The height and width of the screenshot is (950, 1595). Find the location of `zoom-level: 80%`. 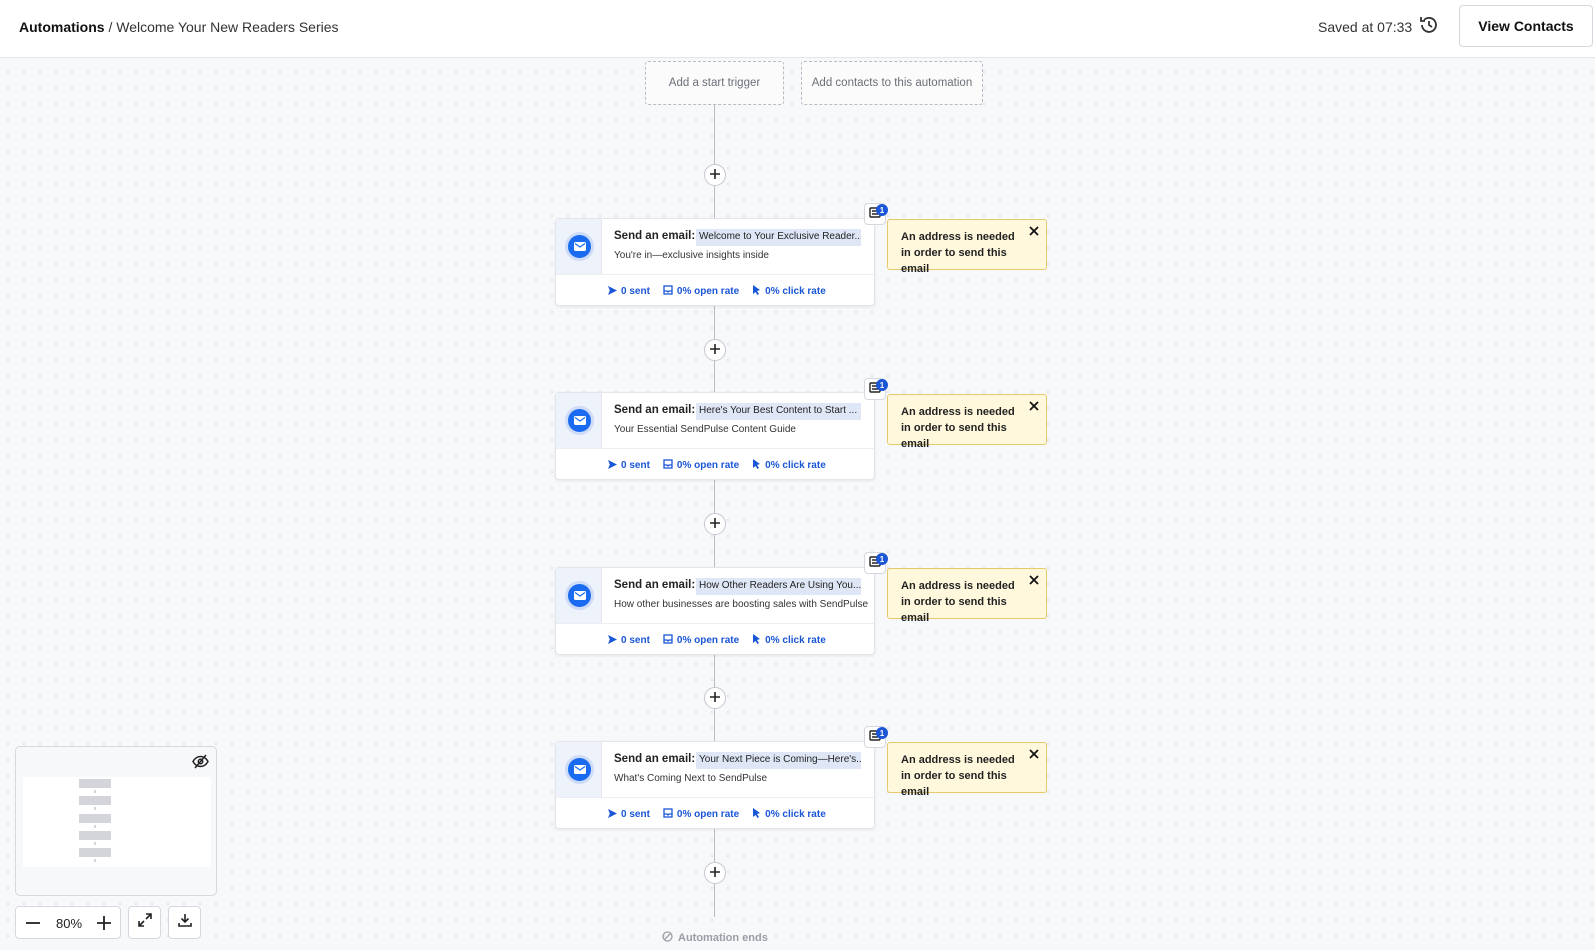

zoom-level: 80% is located at coordinates (69, 923).